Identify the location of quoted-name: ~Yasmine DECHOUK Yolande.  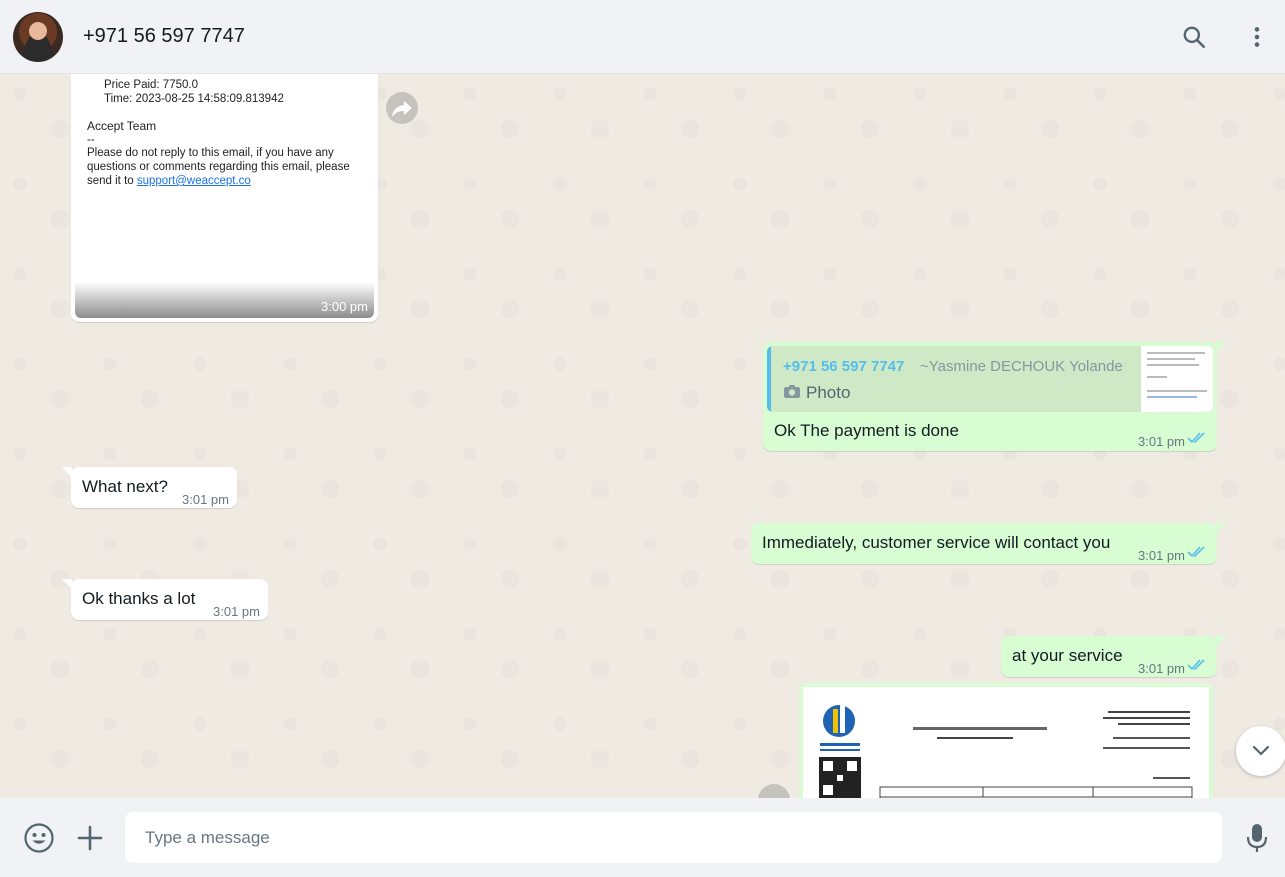
(1021, 366).